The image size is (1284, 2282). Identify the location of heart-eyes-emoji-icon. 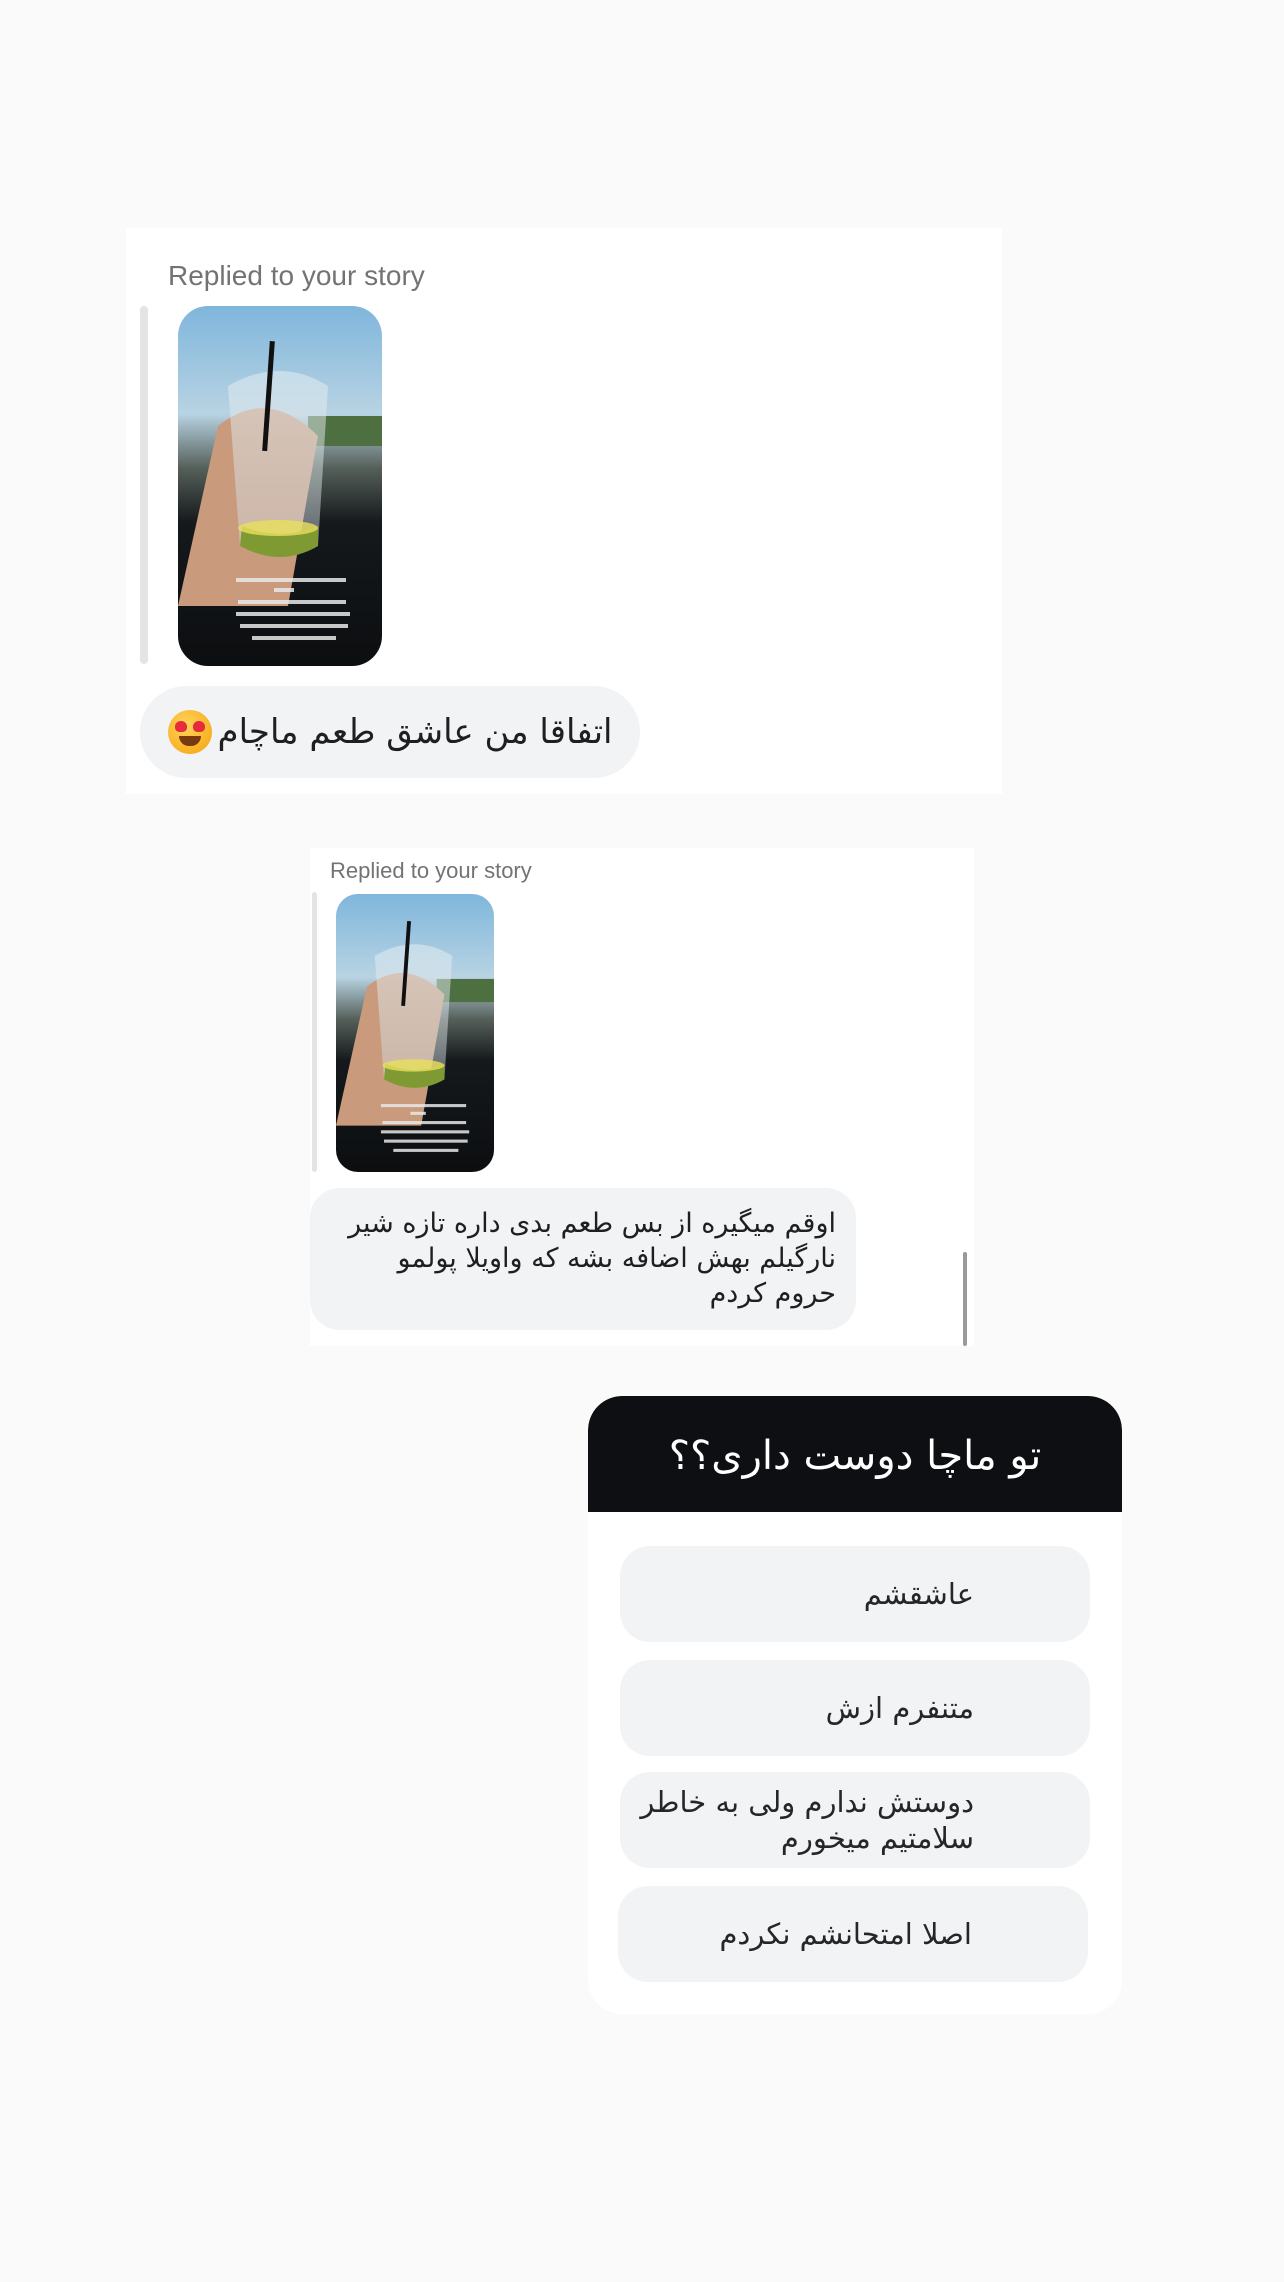
(189, 732).